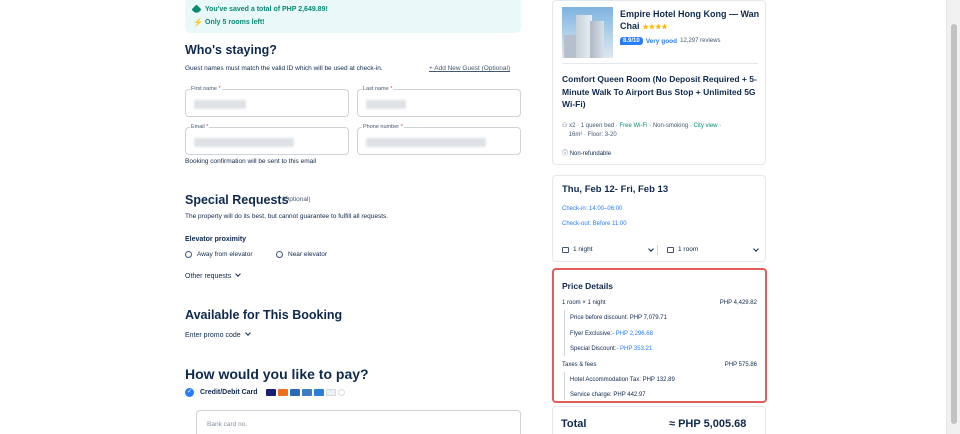 The image size is (960, 434). Describe the element at coordinates (264, 315) in the screenshot. I see `promo-heading: Available for This Booking` at that location.